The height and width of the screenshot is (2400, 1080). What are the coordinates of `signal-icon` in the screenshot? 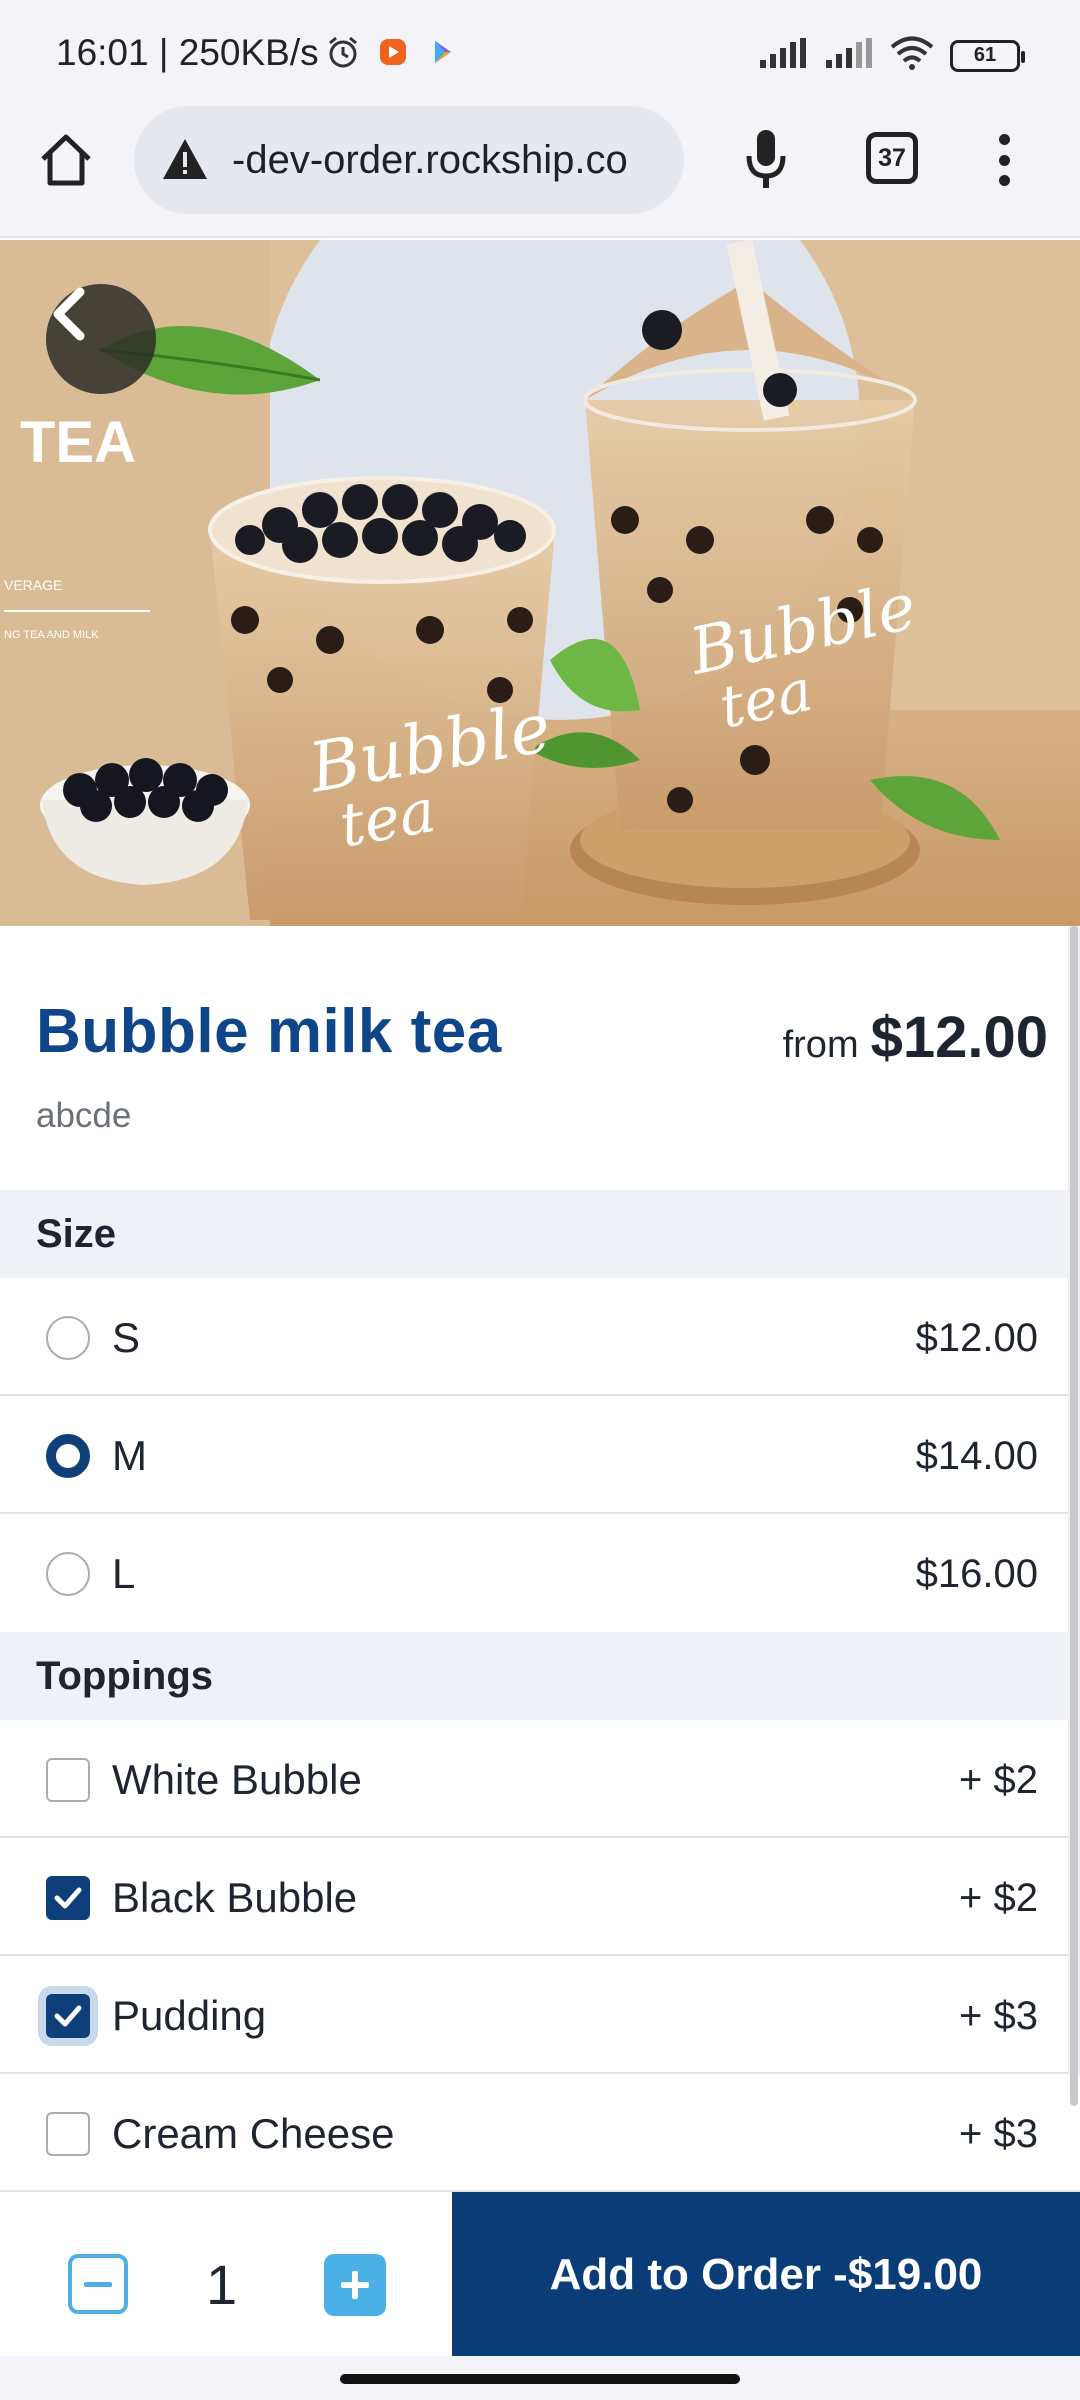 It's located at (783, 55).